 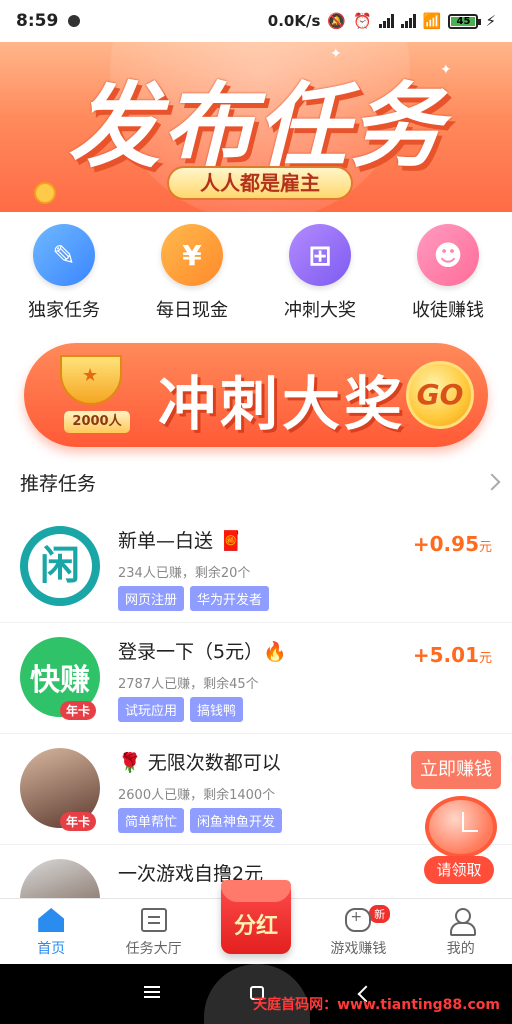 What do you see at coordinates (184, 573) in the screenshot?
I see `task-meta: 234人已赚，剩余20个` at bounding box center [184, 573].